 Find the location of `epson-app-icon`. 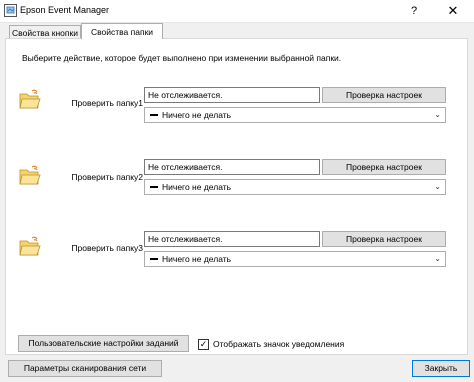

epson-app-icon is located at coordinates (10, 10).